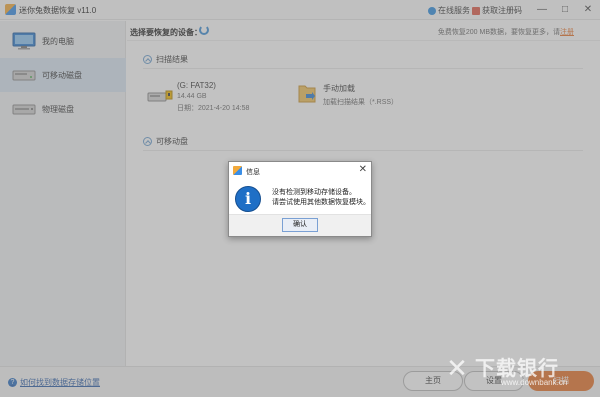 Image resolution: width=600 pixels, height=397 pixels. I want to click on app-logo-icon, so click(237, 170).